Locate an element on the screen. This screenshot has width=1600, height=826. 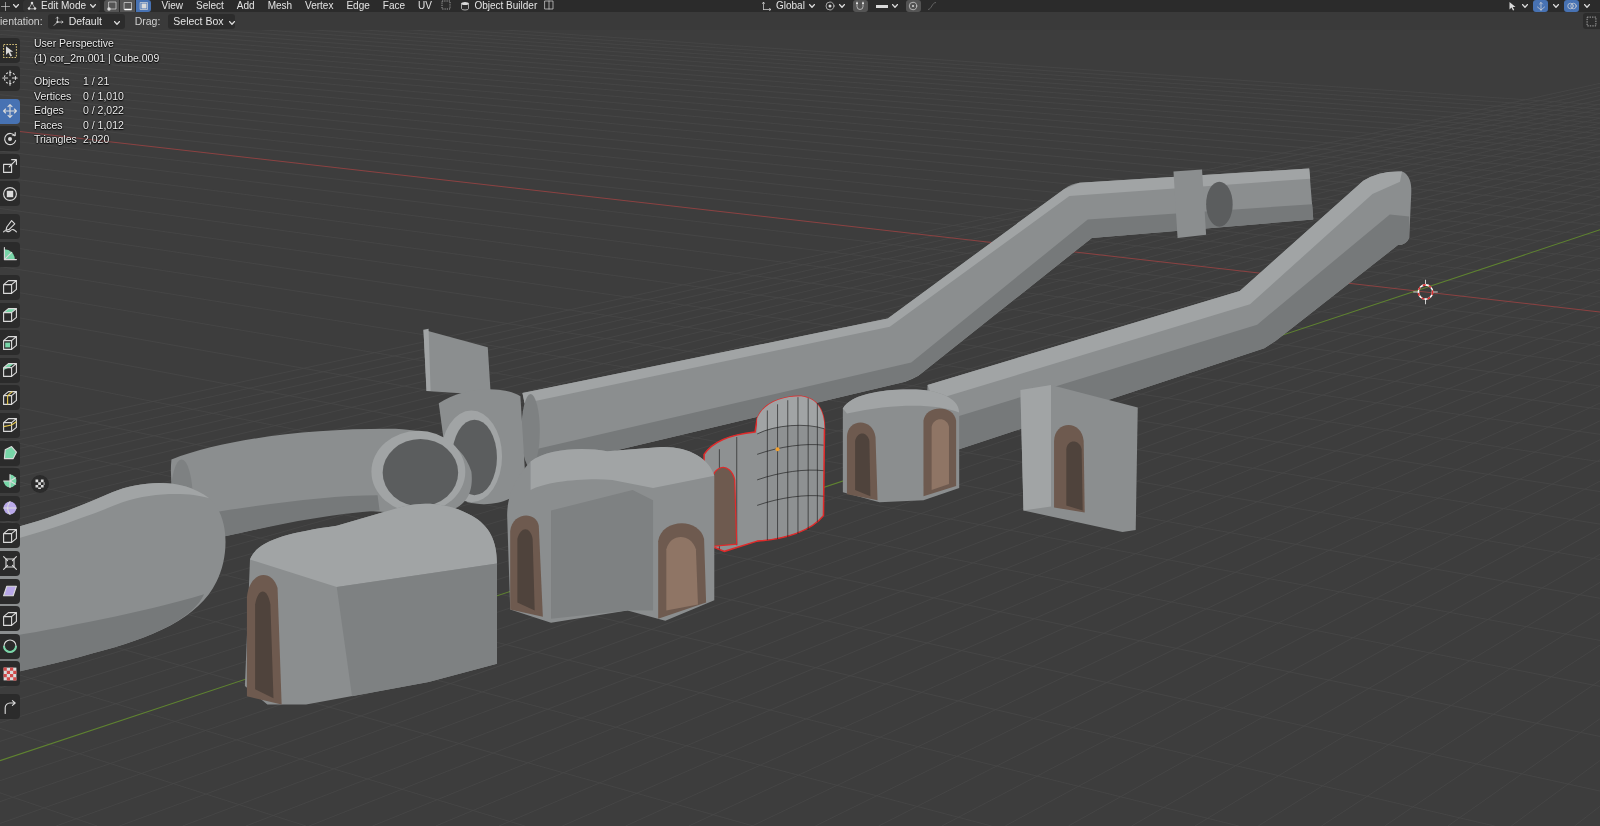
plus-icon is located at coordinates (5, 6).